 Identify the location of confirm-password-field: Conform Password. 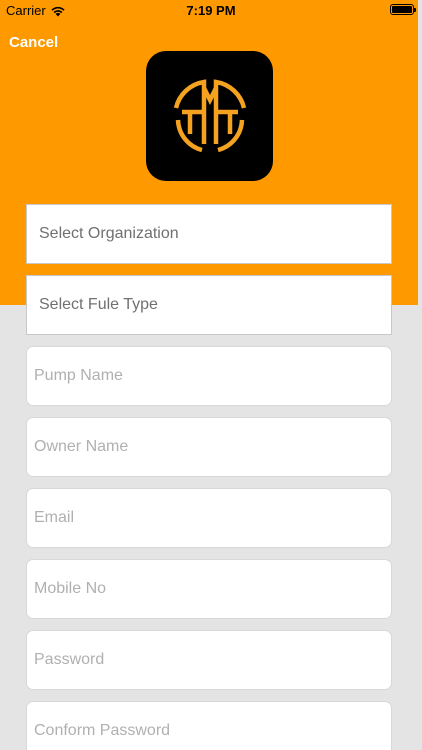
(209, 725).